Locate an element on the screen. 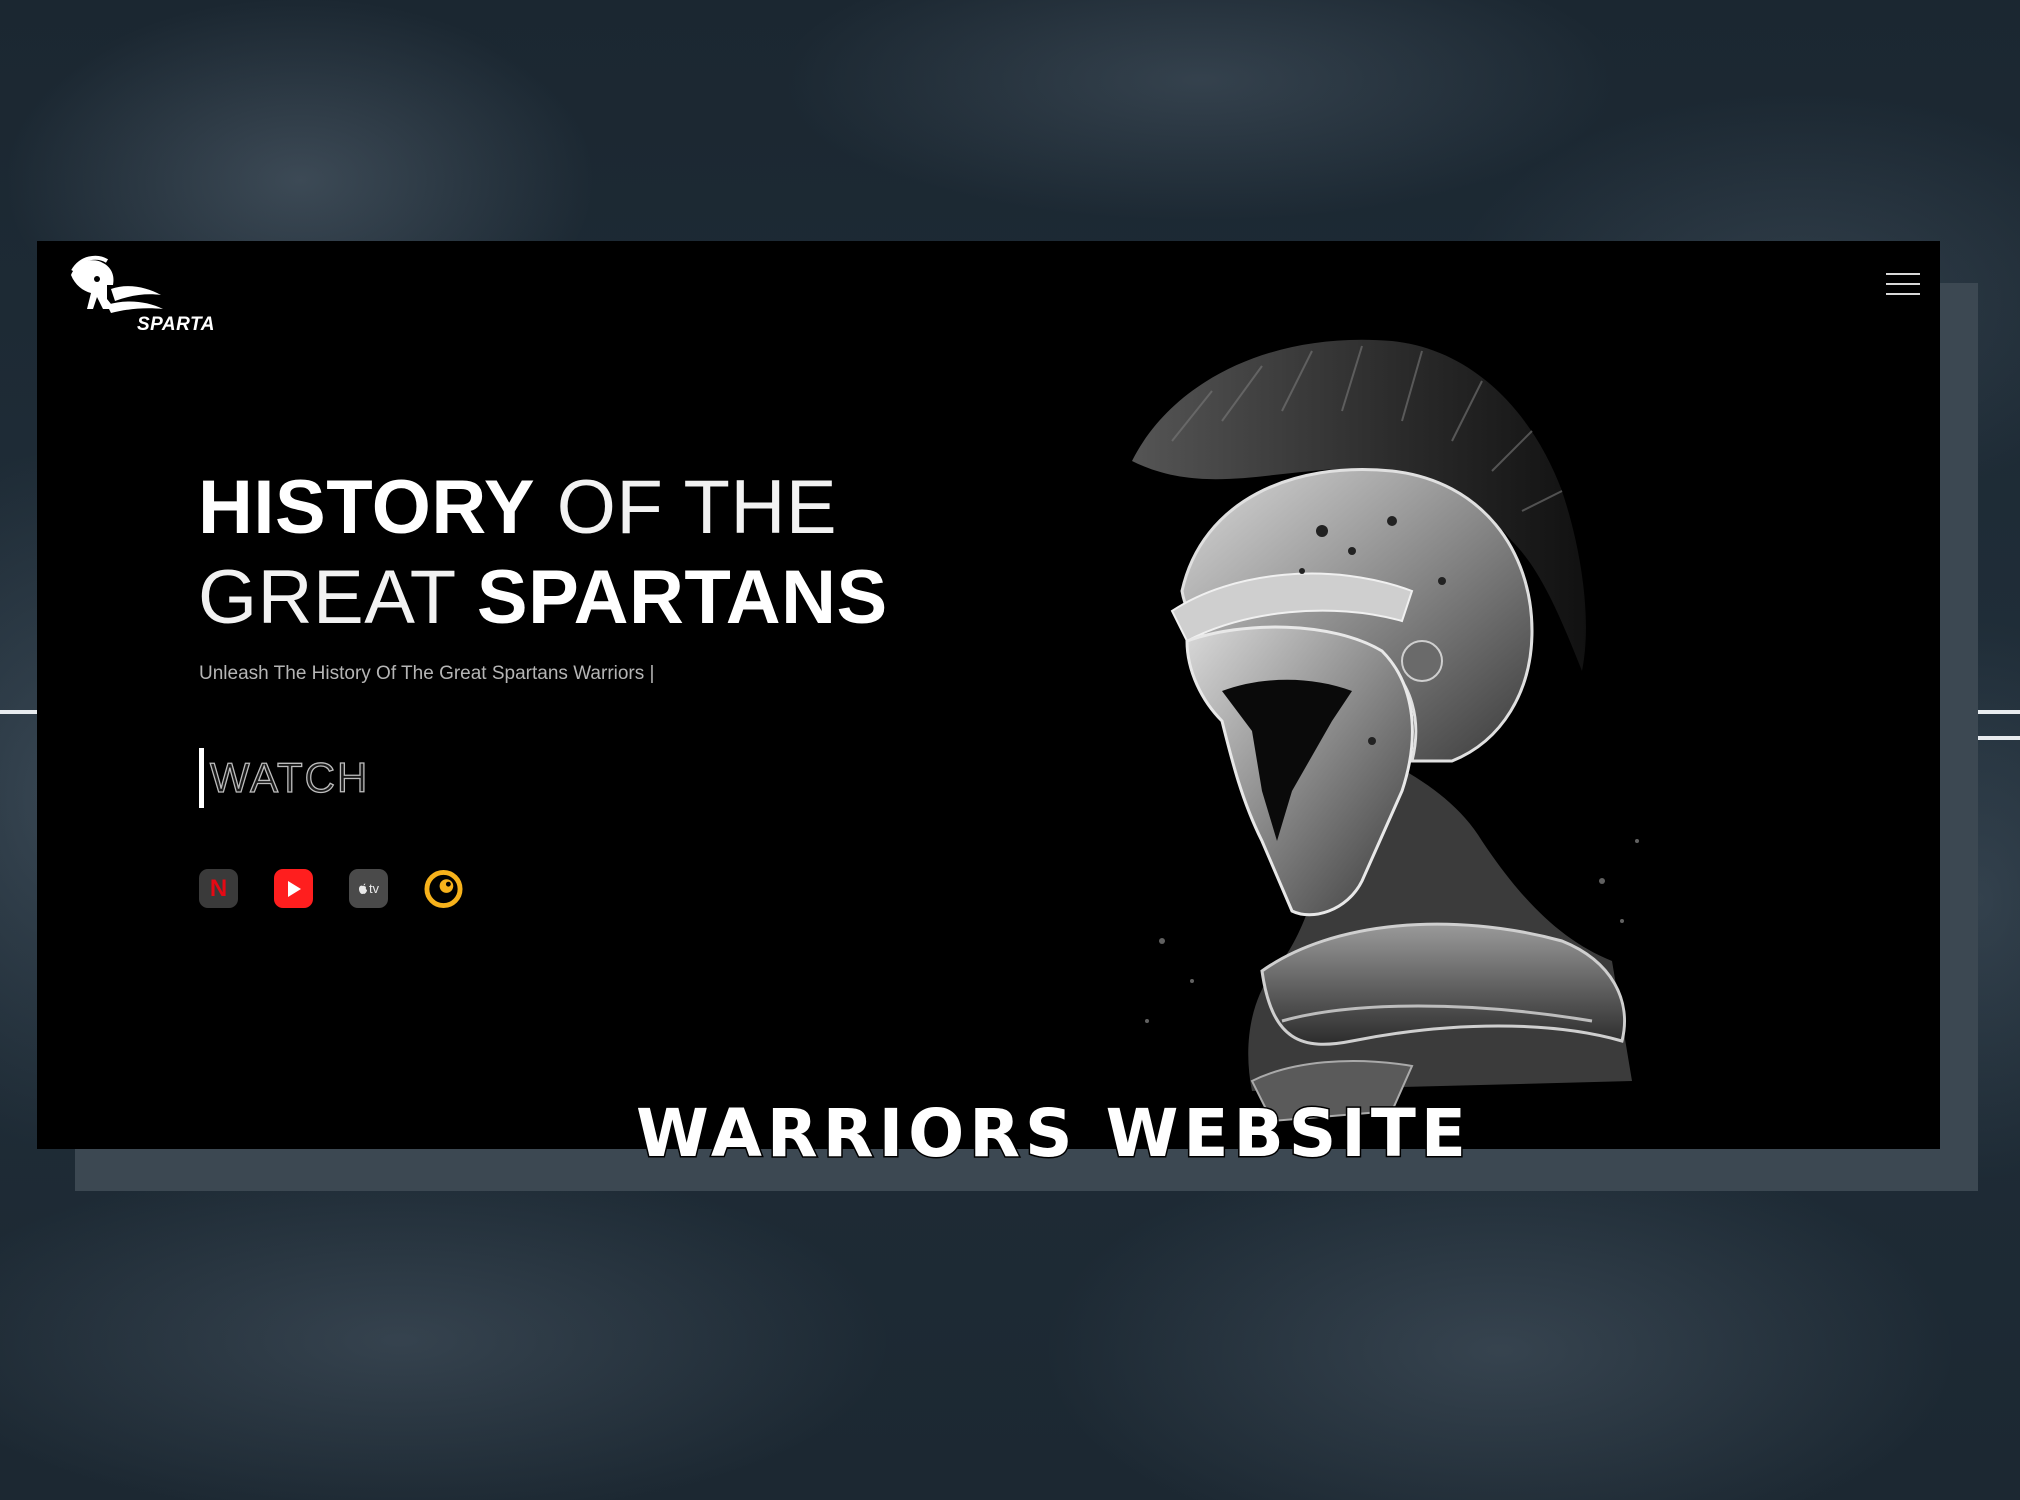  hero-title-line-1: HISTORY OF THE is located at coordinates (543, 508).